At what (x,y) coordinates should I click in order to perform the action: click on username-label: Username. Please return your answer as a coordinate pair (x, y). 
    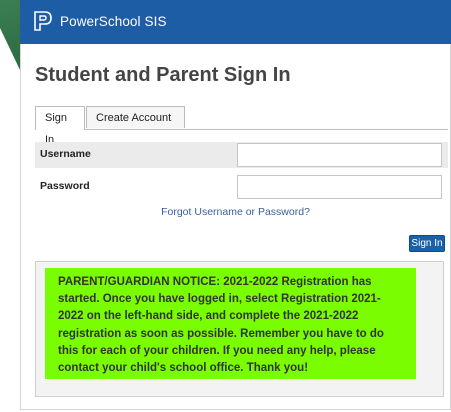
    Looking at the image, I should click on (65, 154).